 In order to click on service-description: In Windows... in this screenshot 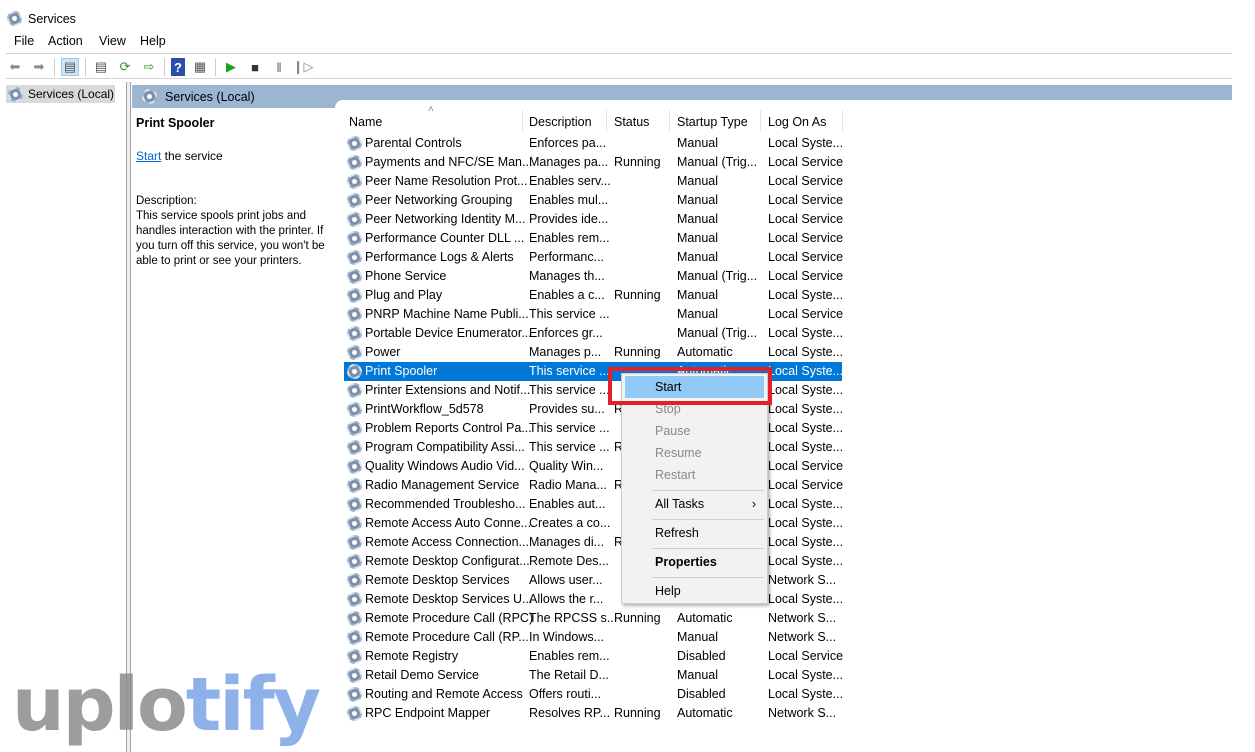, I will do `click(567, 637)`.